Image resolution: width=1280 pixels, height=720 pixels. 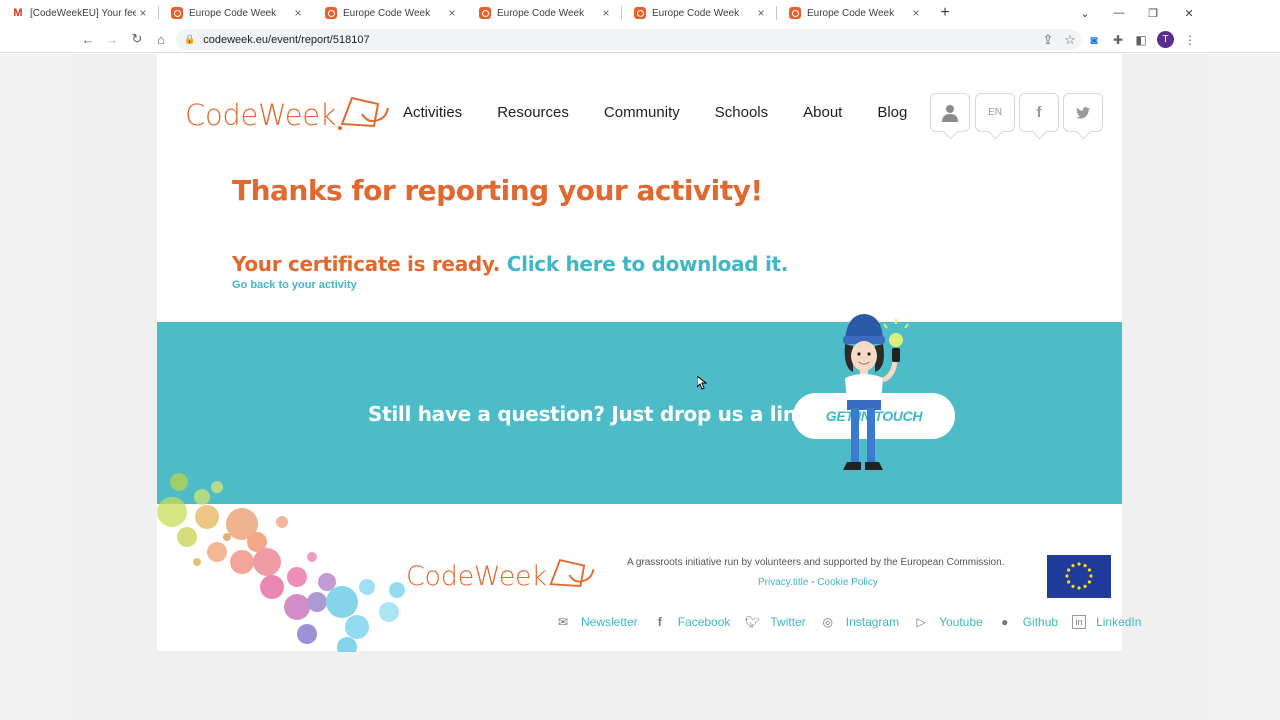 What do you see at coordinates (1165, 39) in the screenshot?
I see `avatar: T` at bounding box center [1165, 39].